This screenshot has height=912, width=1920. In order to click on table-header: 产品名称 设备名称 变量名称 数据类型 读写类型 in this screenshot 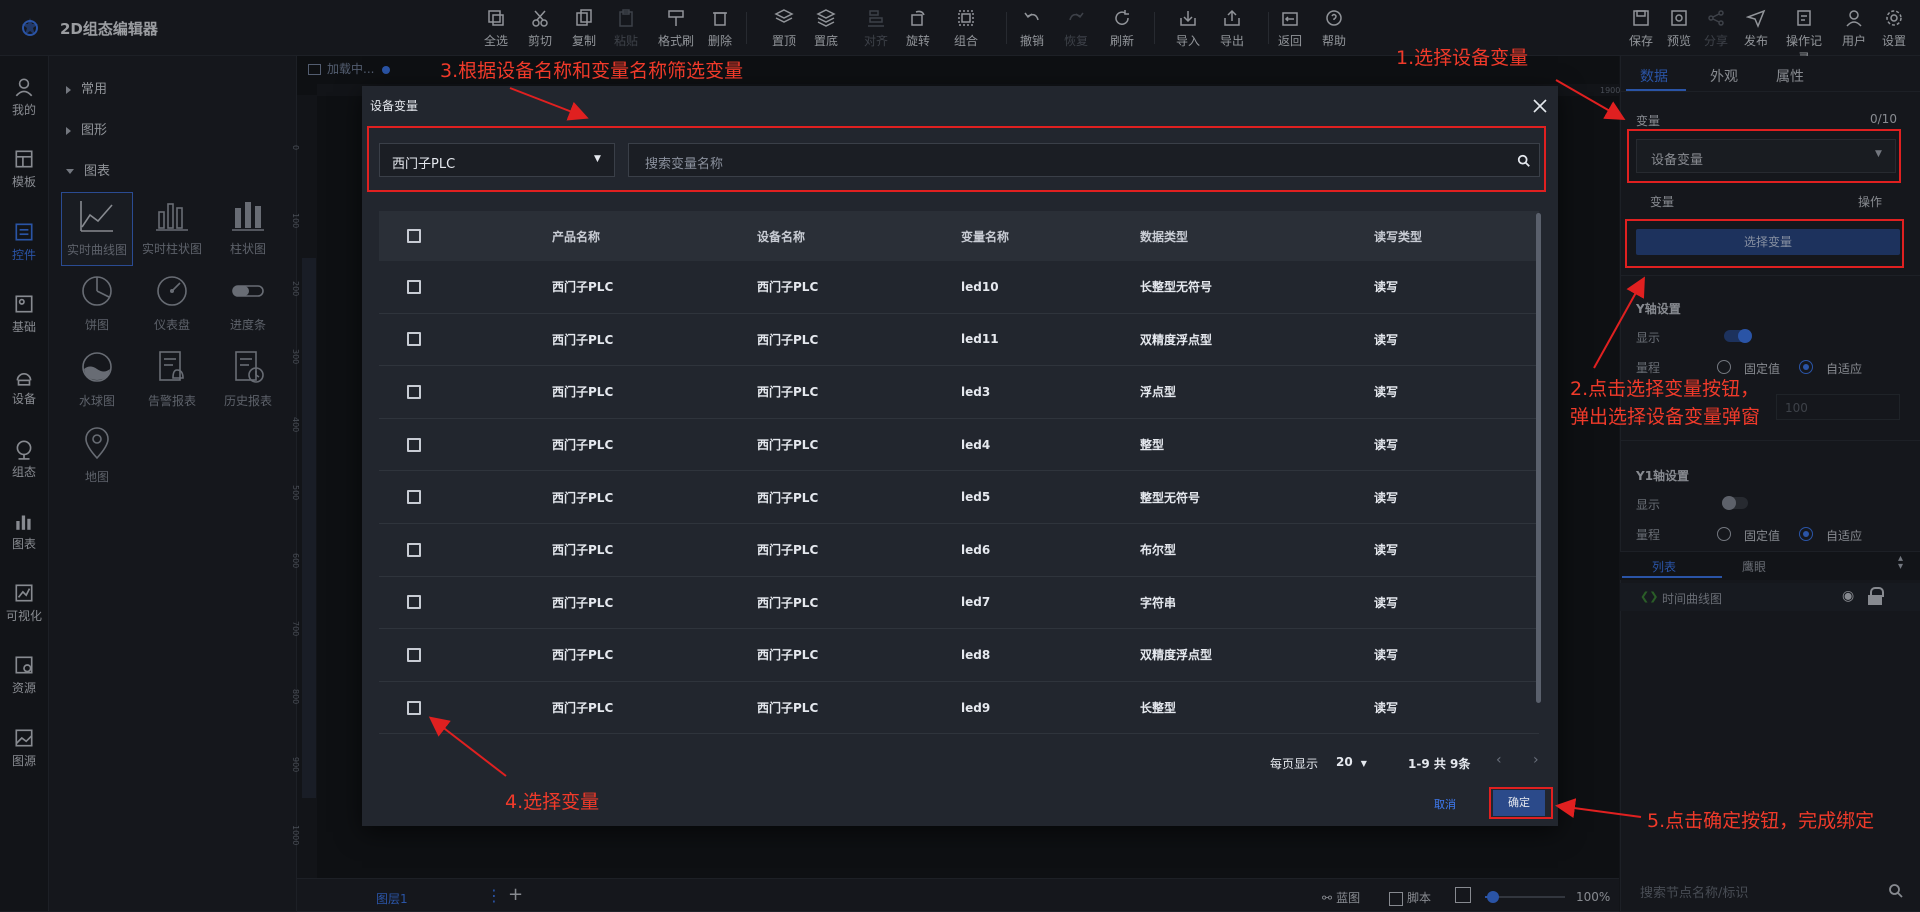, I will do `click(959, 236)`.